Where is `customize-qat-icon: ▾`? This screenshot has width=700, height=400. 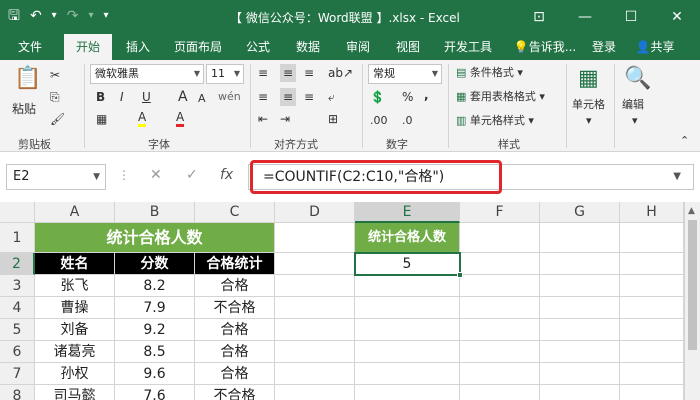
customize-qat-icon: ▾ is located at coordinates (105, 16).